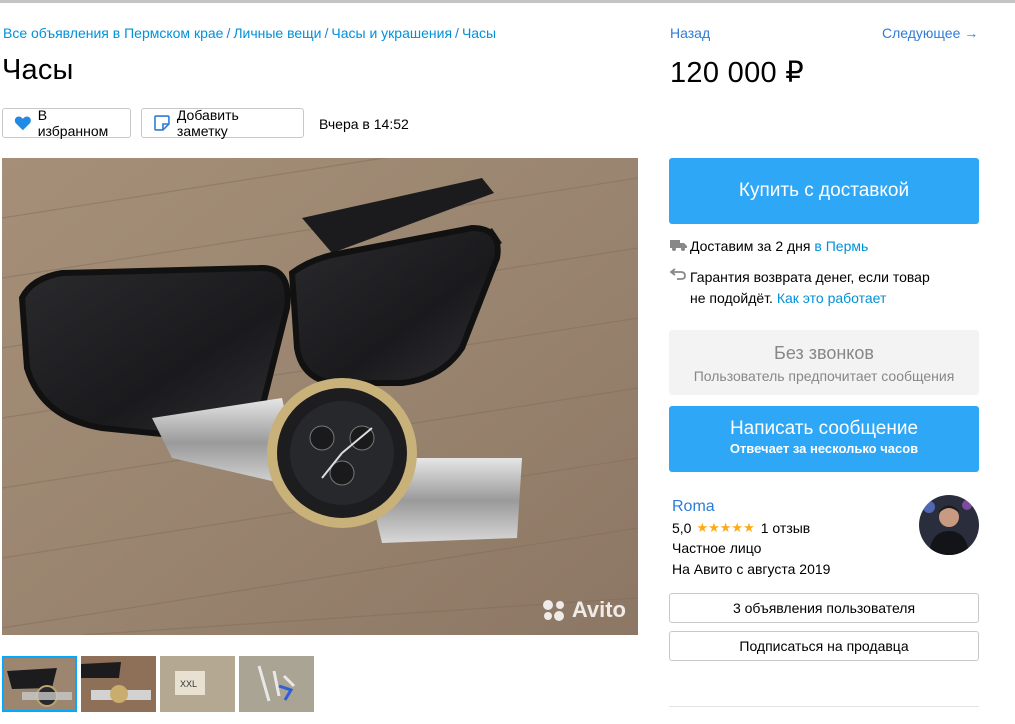  Describe the element at coordinates (751, 569) in the screenshot. I see `seller-since: На Авито с августа 2019` at that location.